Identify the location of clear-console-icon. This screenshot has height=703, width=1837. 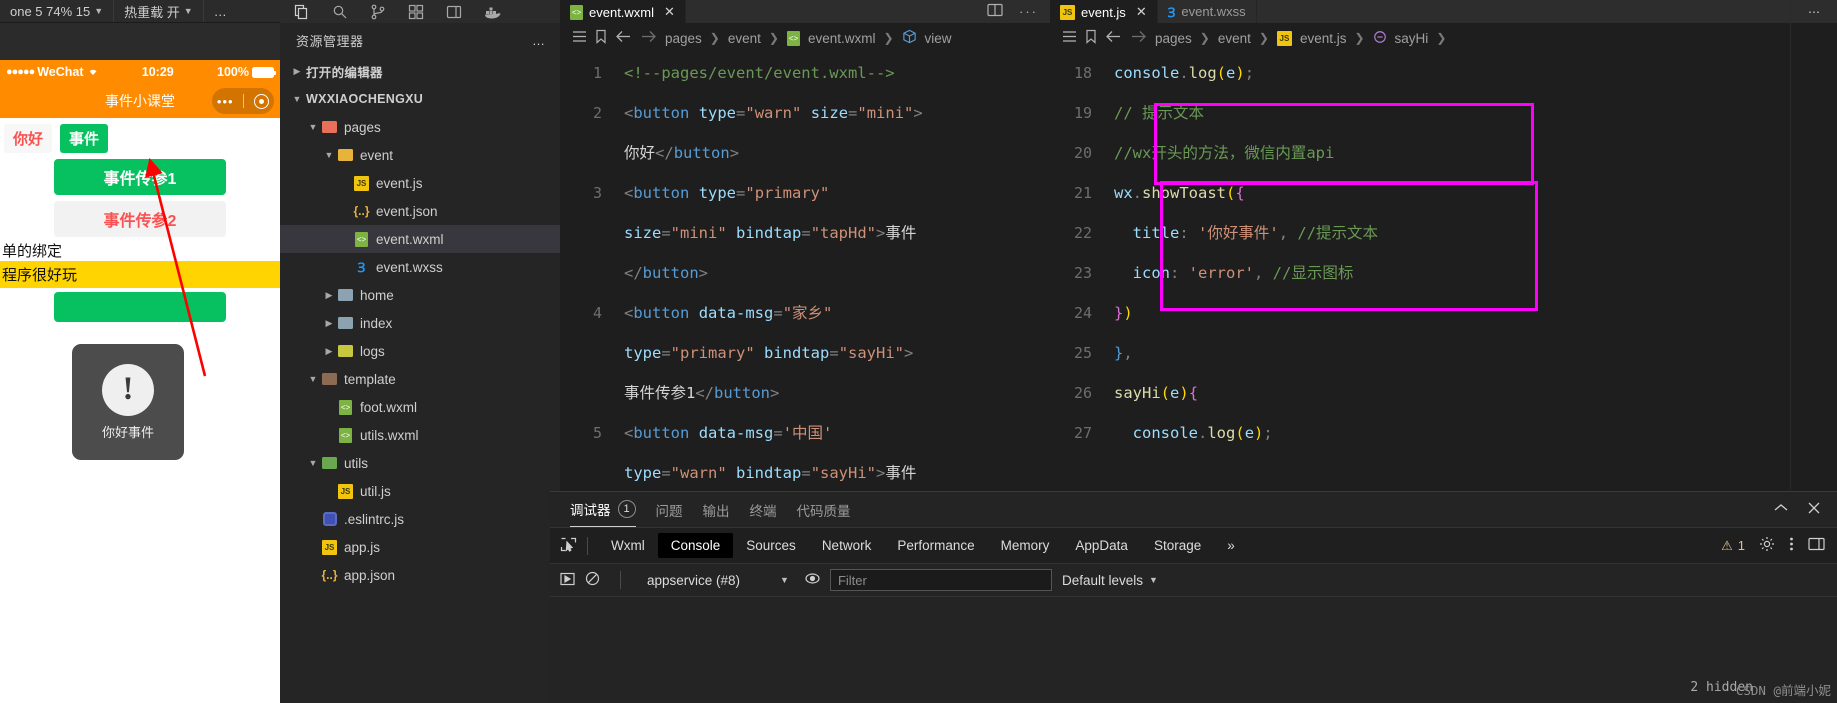
(592, 580).